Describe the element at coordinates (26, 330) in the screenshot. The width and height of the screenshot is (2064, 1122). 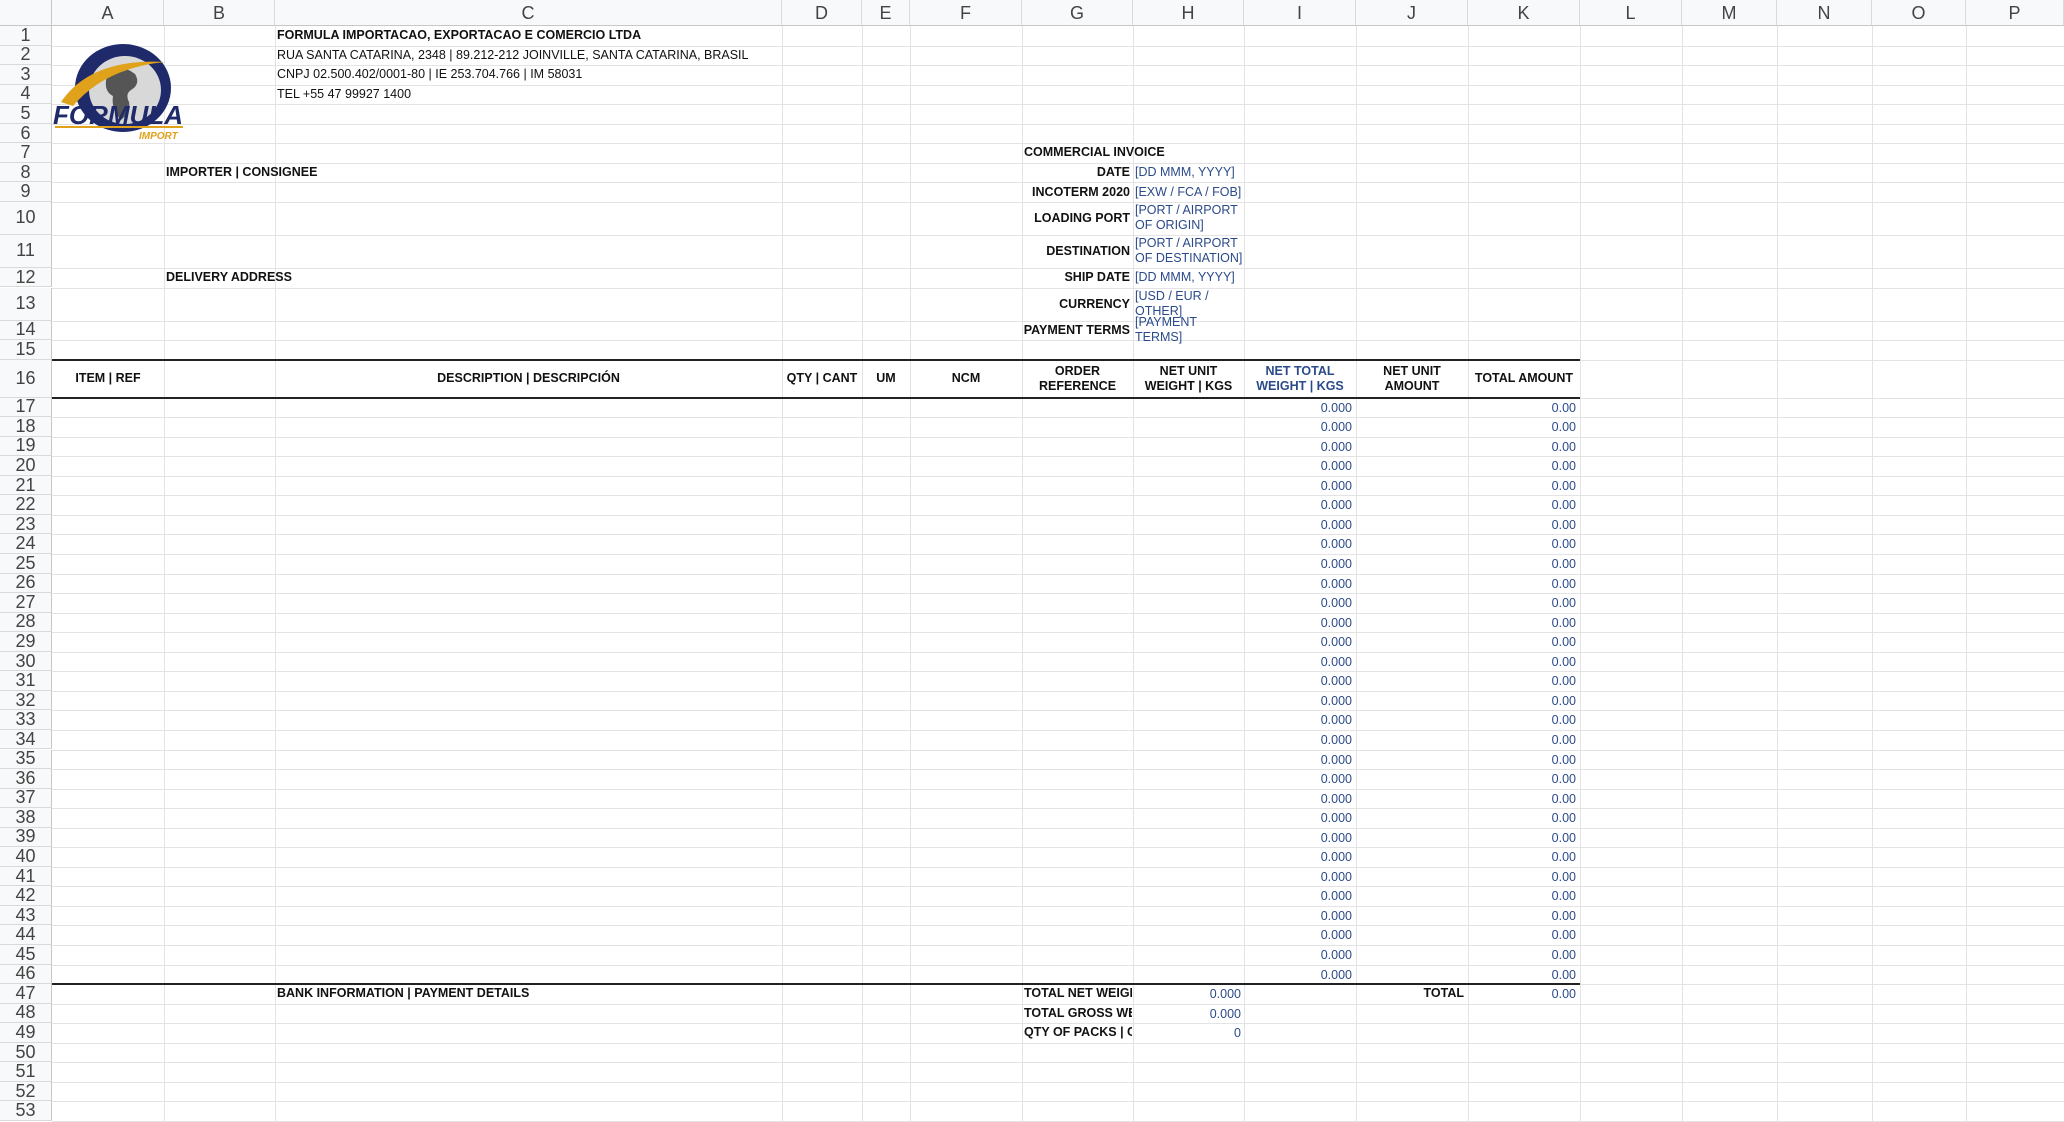
I see `row-header-14: 14` at that location.